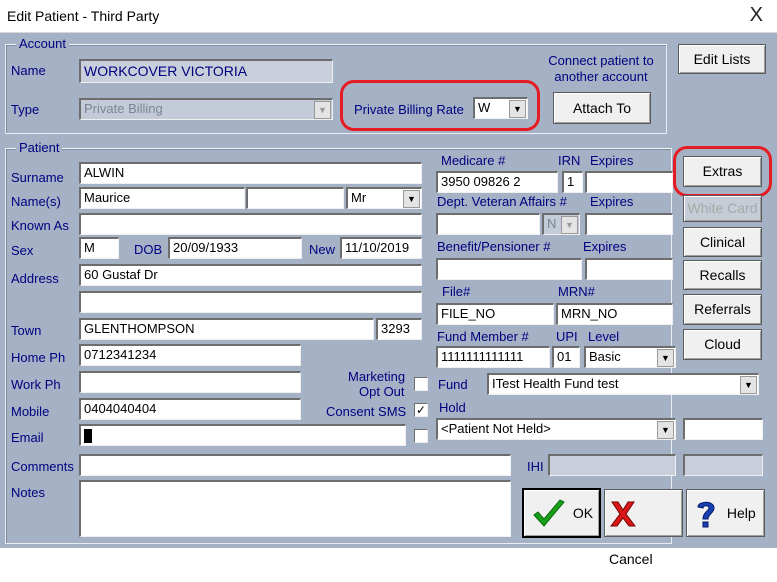 This screenshot has width=777, height=582. What do you see at coordinates (99, 248) in the screenshot?
I see `sex-input: M` at bounding box center [99, 248].